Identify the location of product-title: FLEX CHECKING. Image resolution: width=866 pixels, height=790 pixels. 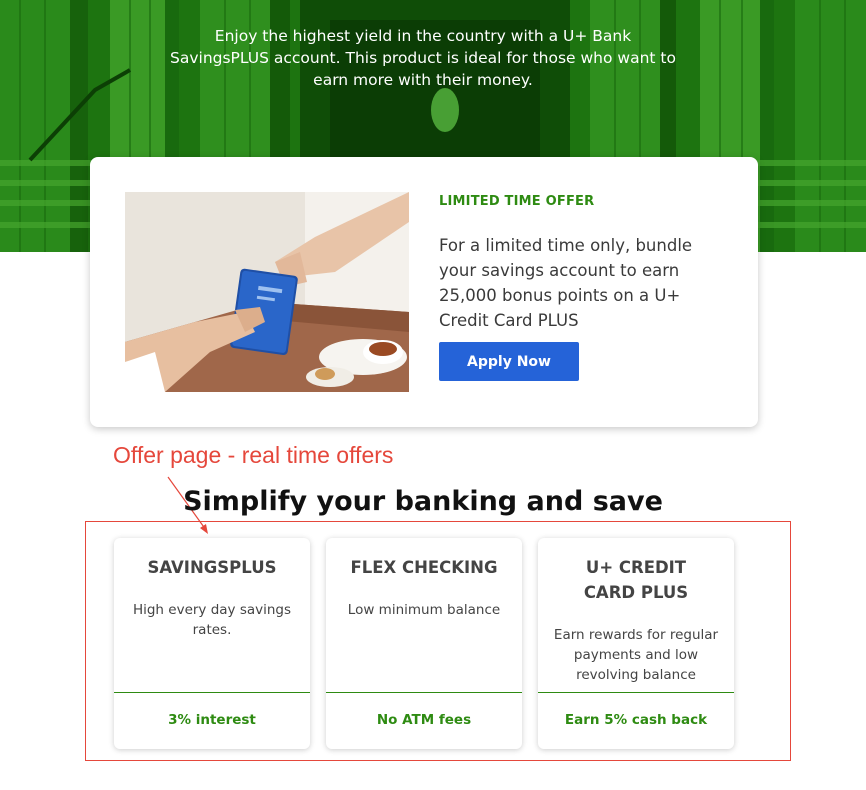
(424, 567).